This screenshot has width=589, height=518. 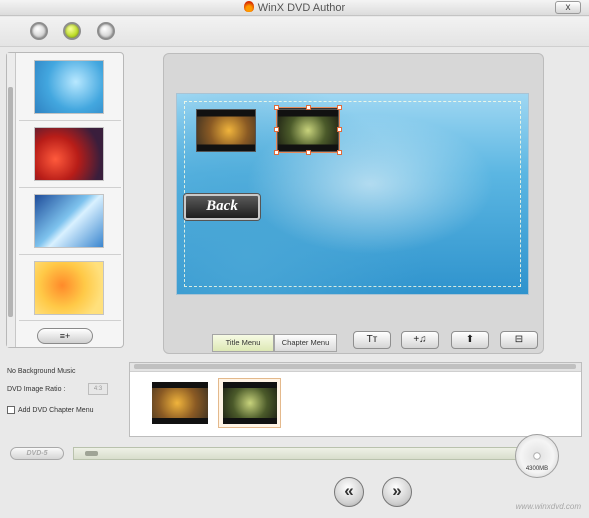 What do you see at coordinates (222, 207) in the screenshot?
I see `menu-back-button: Back` at bounding box center [222, 207].